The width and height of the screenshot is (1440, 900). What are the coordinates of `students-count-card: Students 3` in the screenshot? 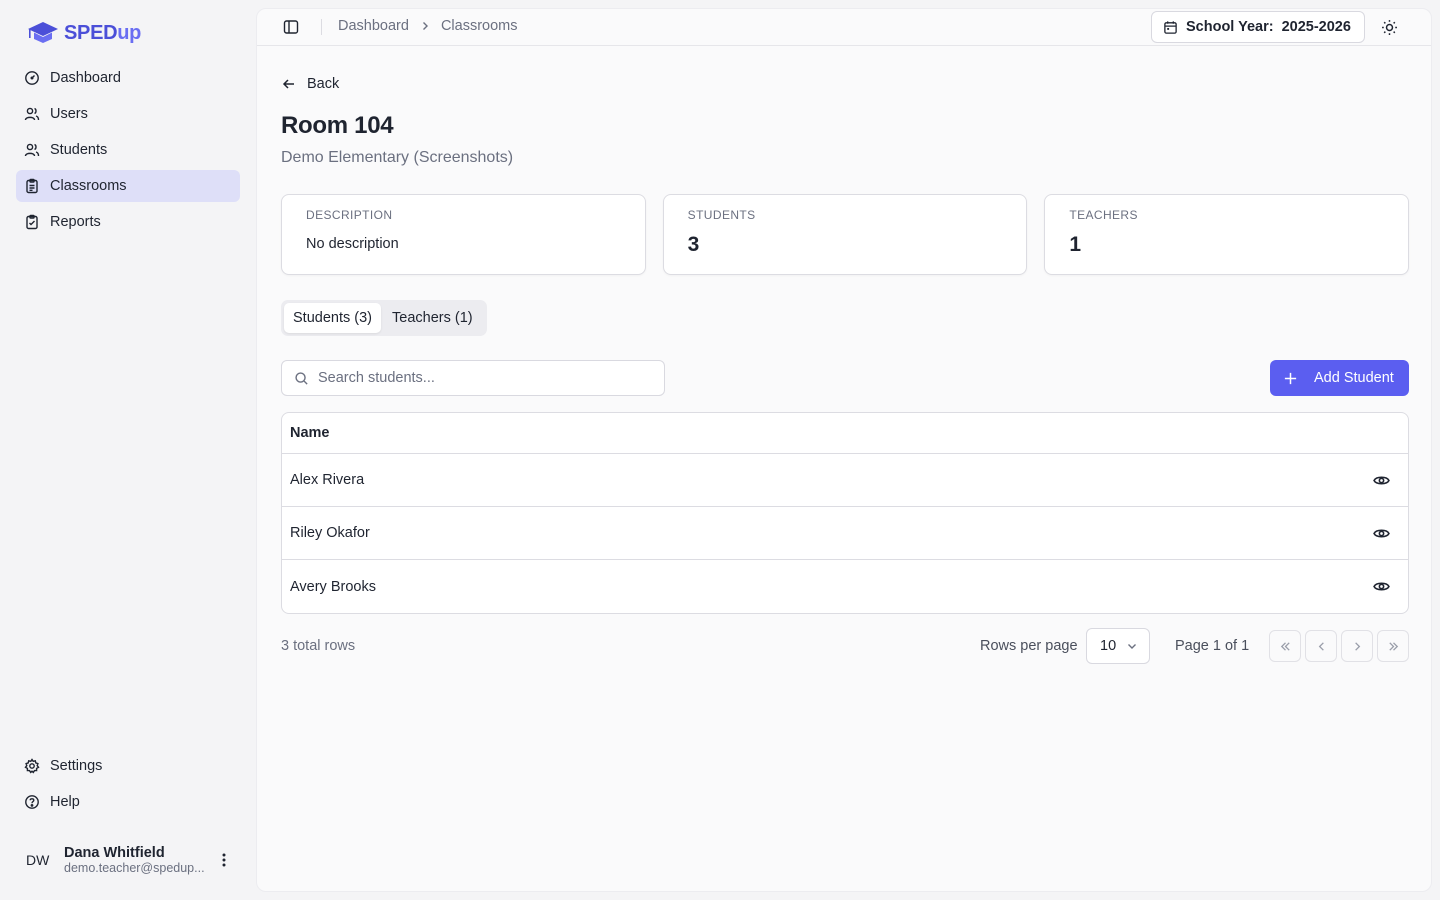 It's located at (845, 234).